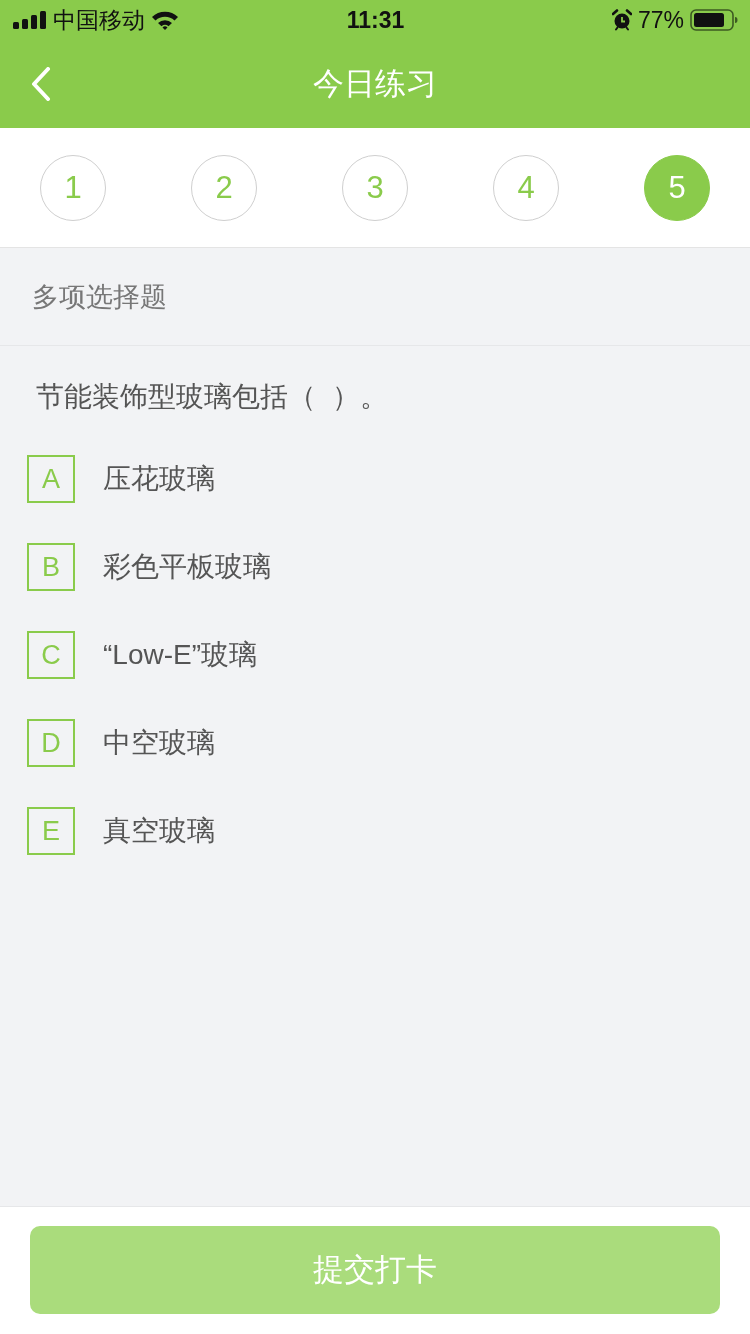  What do you see at coordinates (51, 479) in the screenshot?
I see `option-checkbox: A` at bounding box center [51, 479].